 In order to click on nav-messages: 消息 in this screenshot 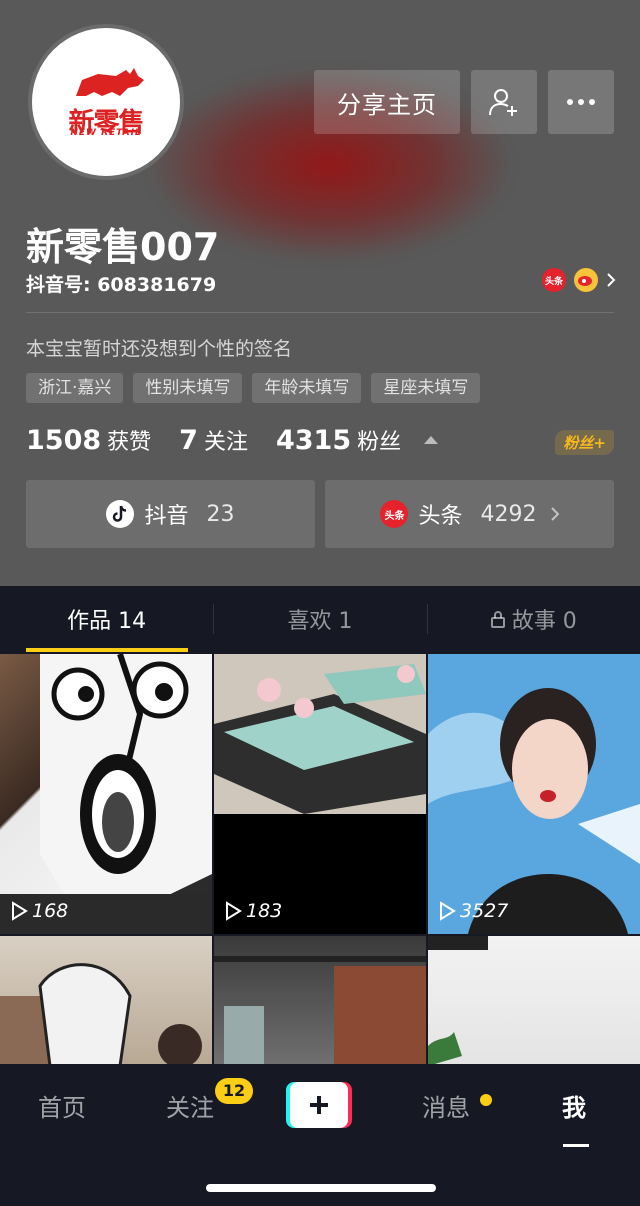, I will do `click(446, 1105)`.